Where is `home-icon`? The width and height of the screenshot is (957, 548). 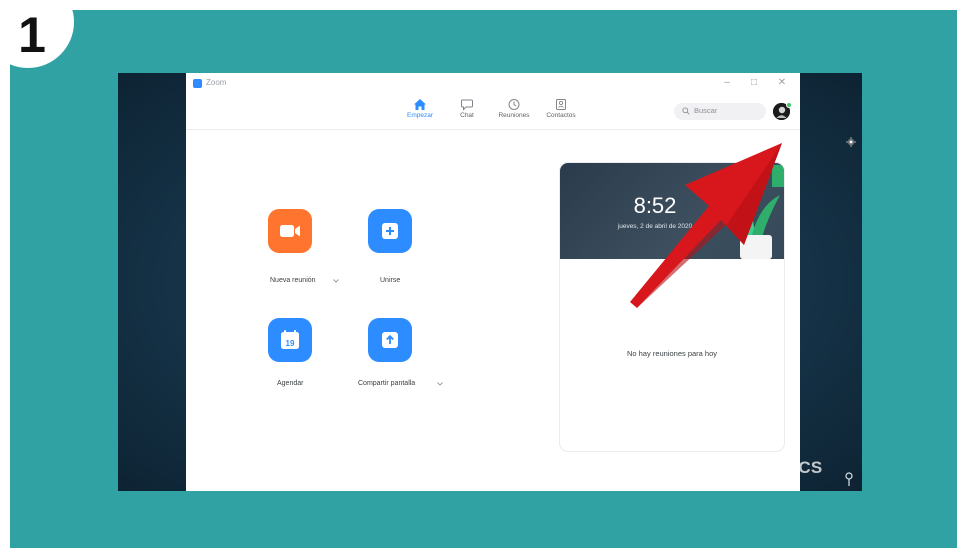
home-icon is located at coordinates (420, 104).